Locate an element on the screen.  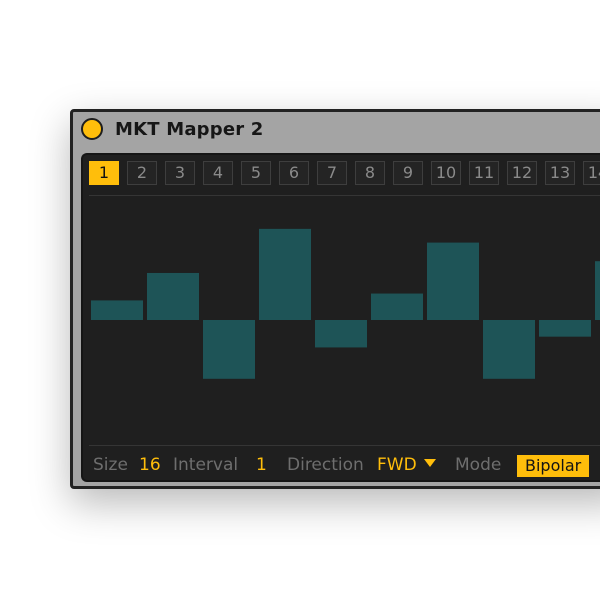
size-value: 16 is located at coordinates (150, 465).